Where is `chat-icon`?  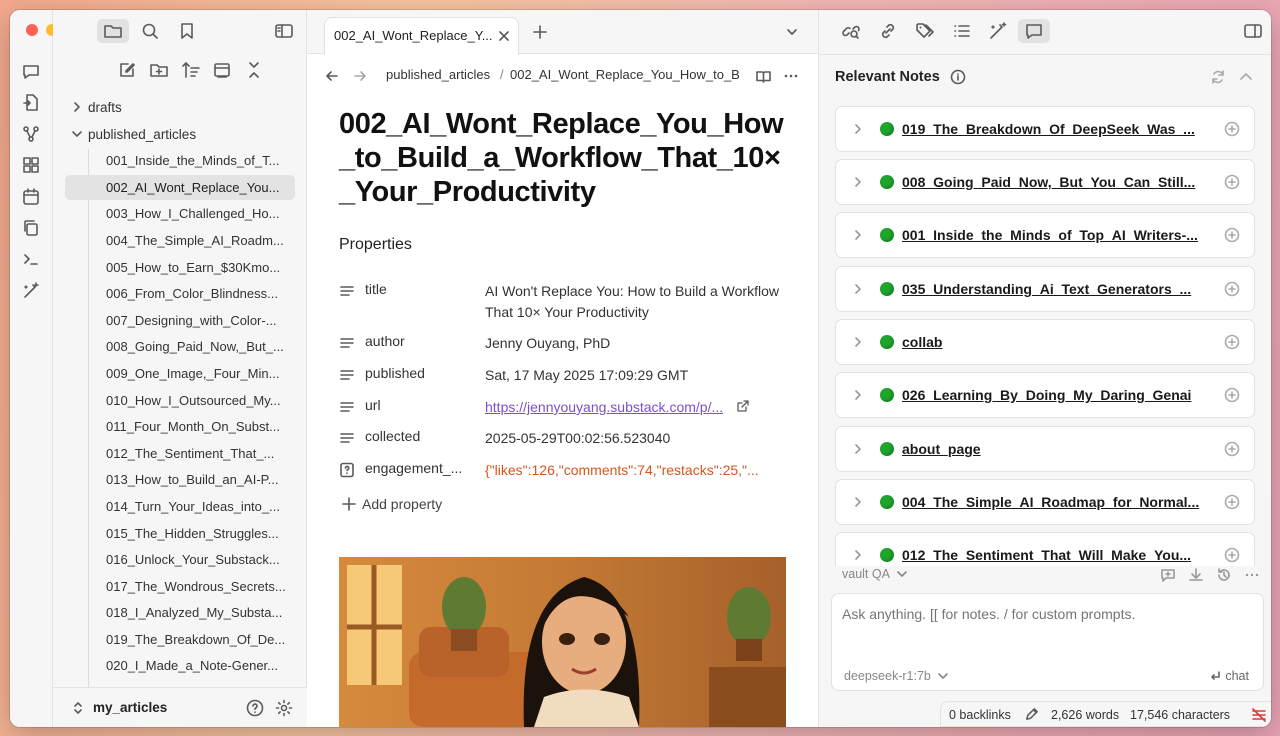
chat-icon is located at coordinates (31, 72).